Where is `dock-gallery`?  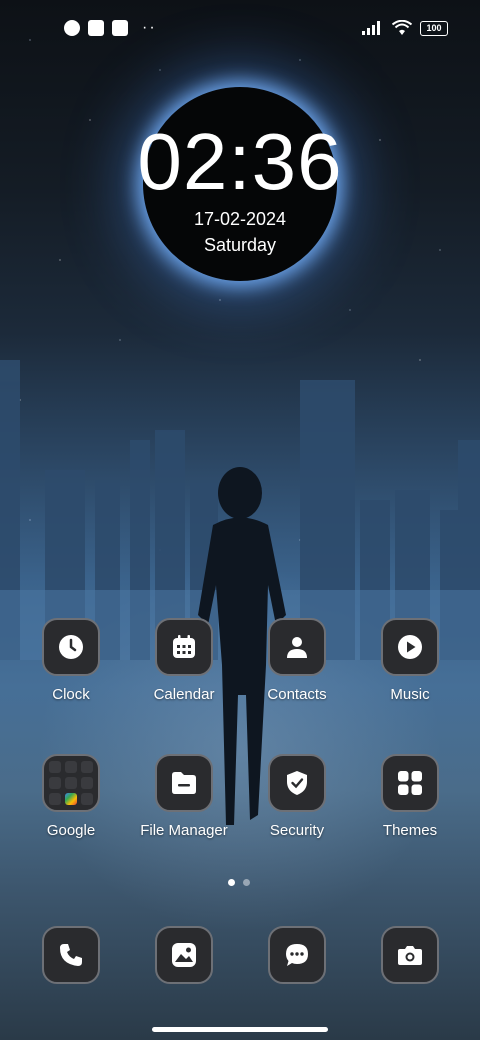
dock-gallery is located at coordinates (184, 955).